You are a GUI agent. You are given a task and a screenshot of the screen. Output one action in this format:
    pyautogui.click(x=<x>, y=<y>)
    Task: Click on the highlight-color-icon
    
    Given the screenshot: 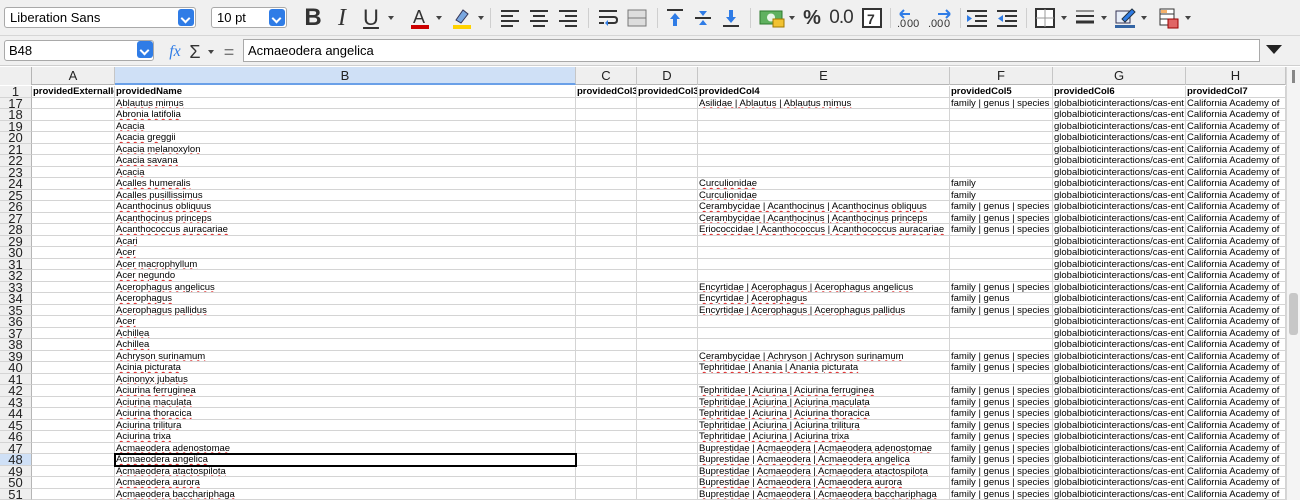 What is the action you would take?
    pyautogui.click(x=462, y=18)
    